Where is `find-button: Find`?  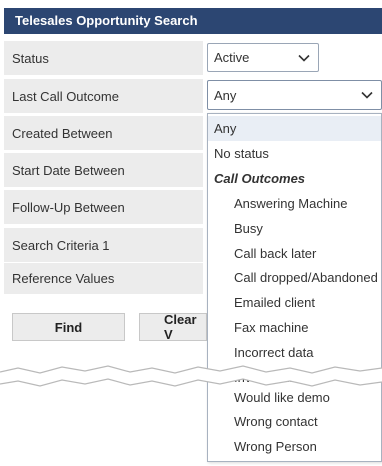
find-button: Find is located at coordinates (68, 327).